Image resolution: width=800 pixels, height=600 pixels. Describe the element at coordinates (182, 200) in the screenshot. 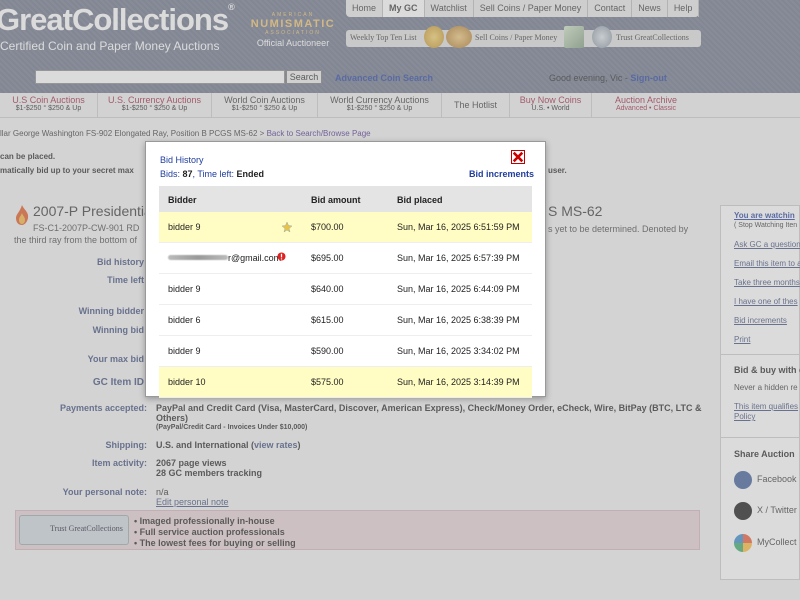

I see `col-bidder: Bidder` at that location.